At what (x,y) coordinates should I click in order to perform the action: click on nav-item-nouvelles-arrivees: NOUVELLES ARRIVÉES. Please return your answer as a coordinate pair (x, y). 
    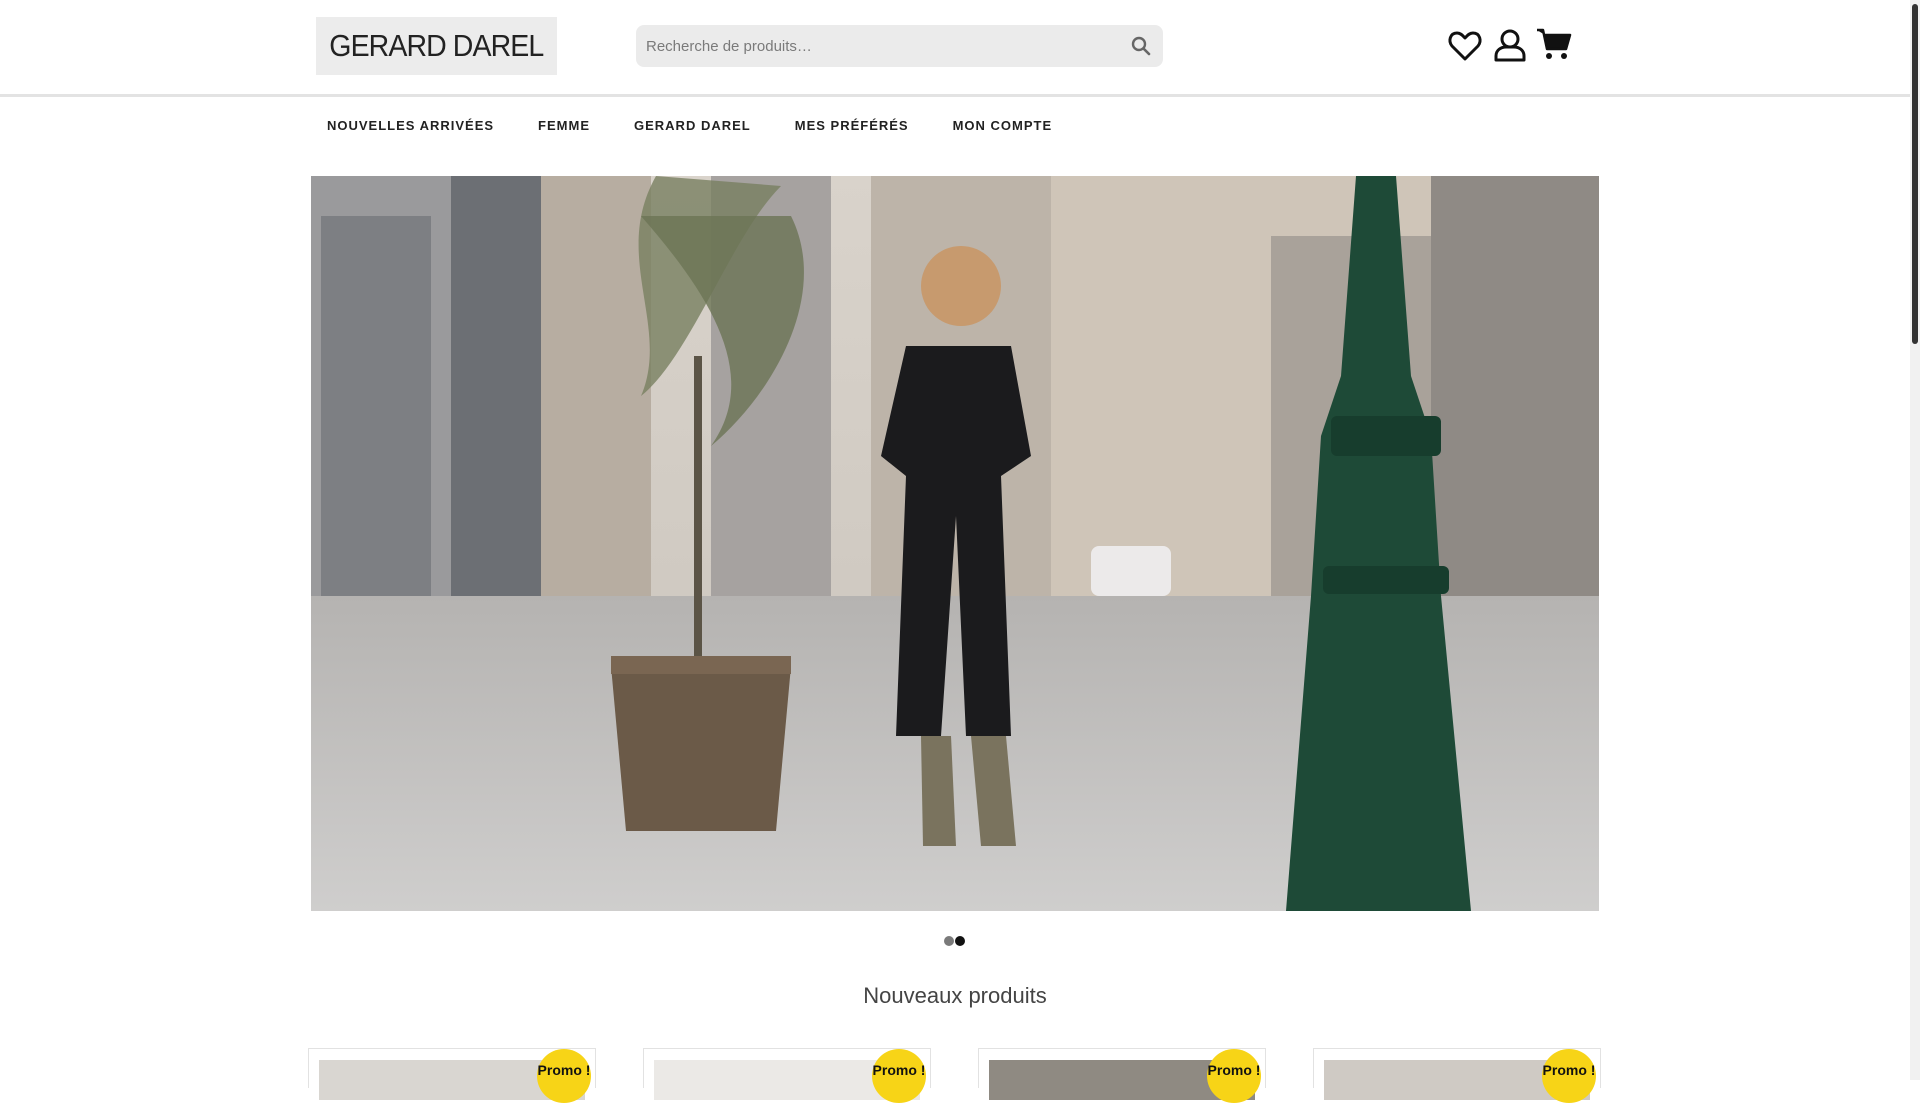
    Looking at the image, I should click on (410, 125).